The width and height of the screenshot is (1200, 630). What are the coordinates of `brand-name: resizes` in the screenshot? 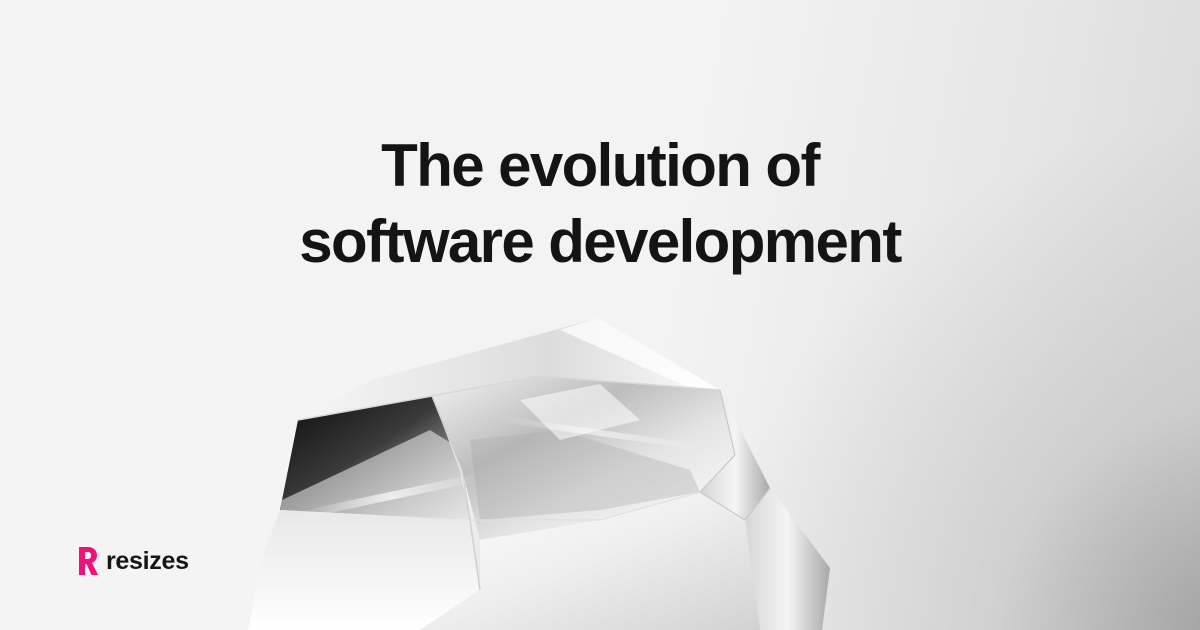 It's located at (147, 561).